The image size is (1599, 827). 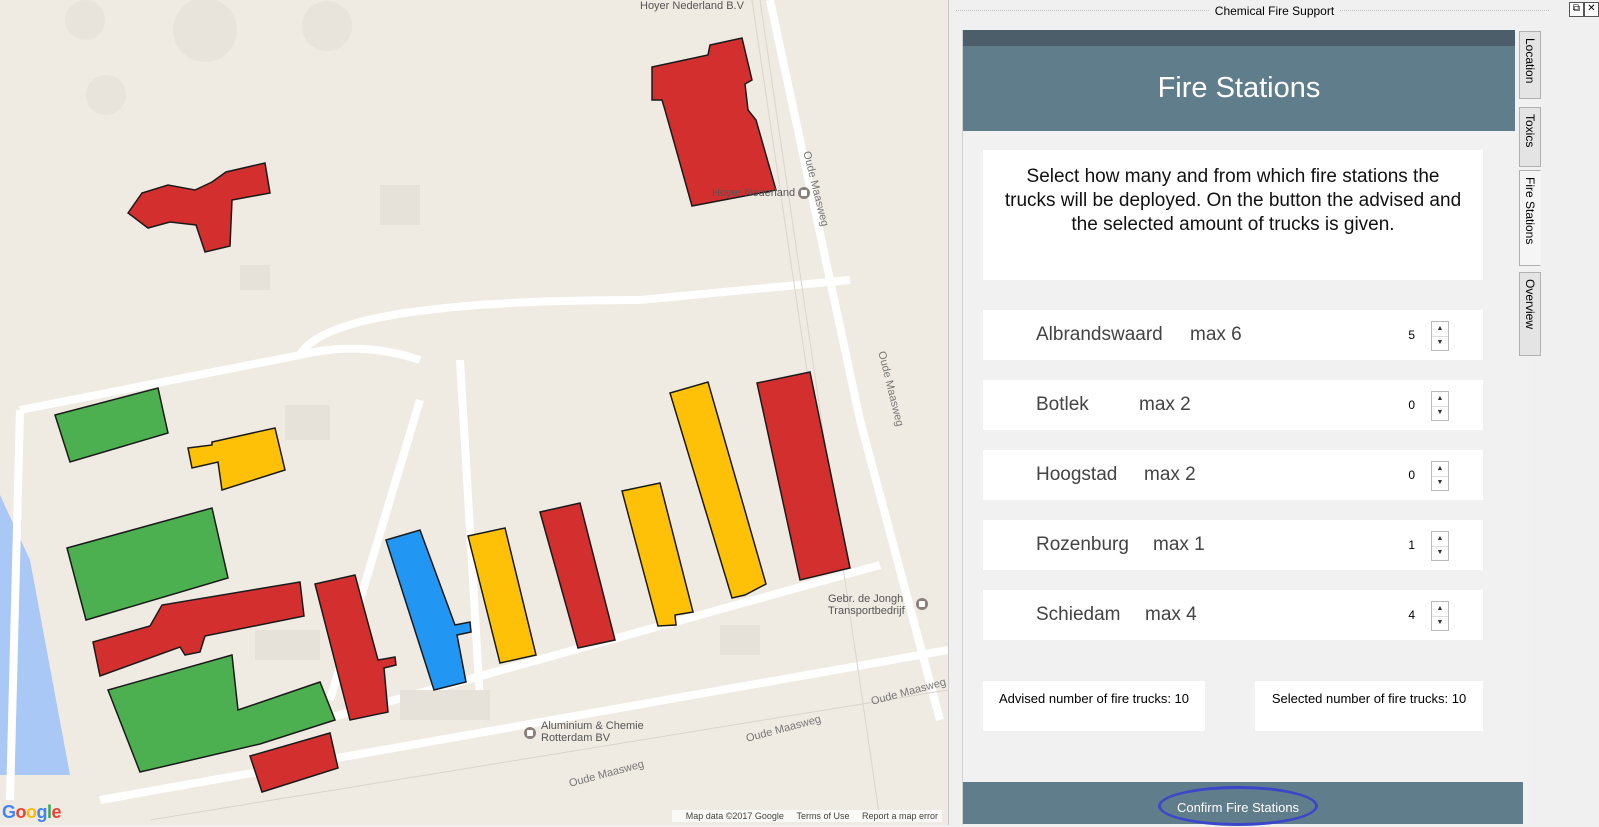 What do you see at coordinates (1062, 404) in the screenshot?
I see `station-name: Botlek` at bounding box center [1062, 404].